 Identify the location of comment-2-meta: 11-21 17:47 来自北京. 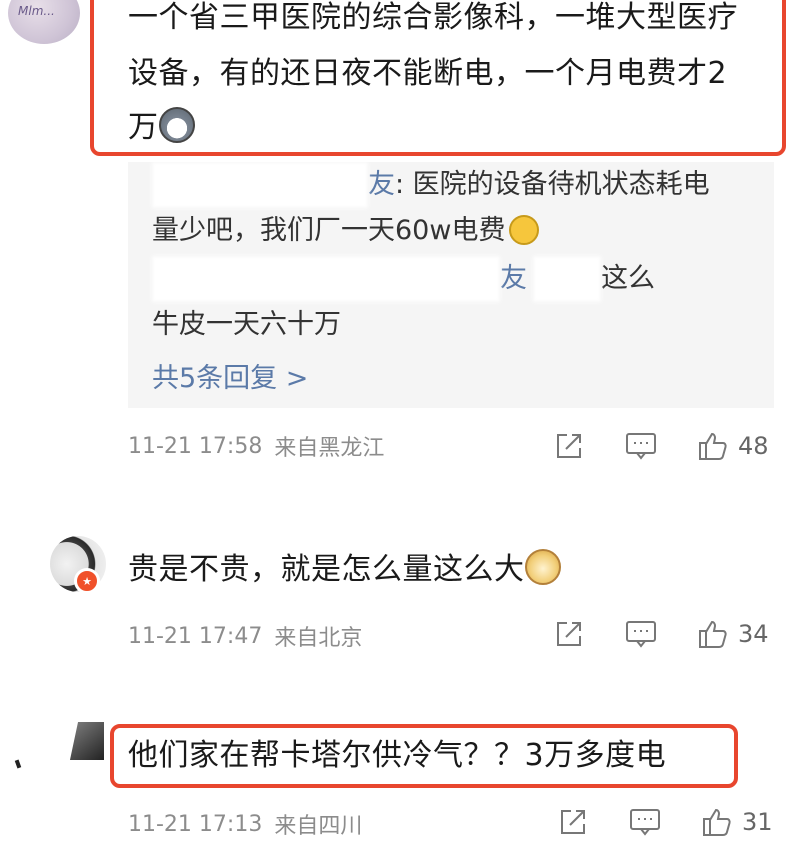
(245, 636).